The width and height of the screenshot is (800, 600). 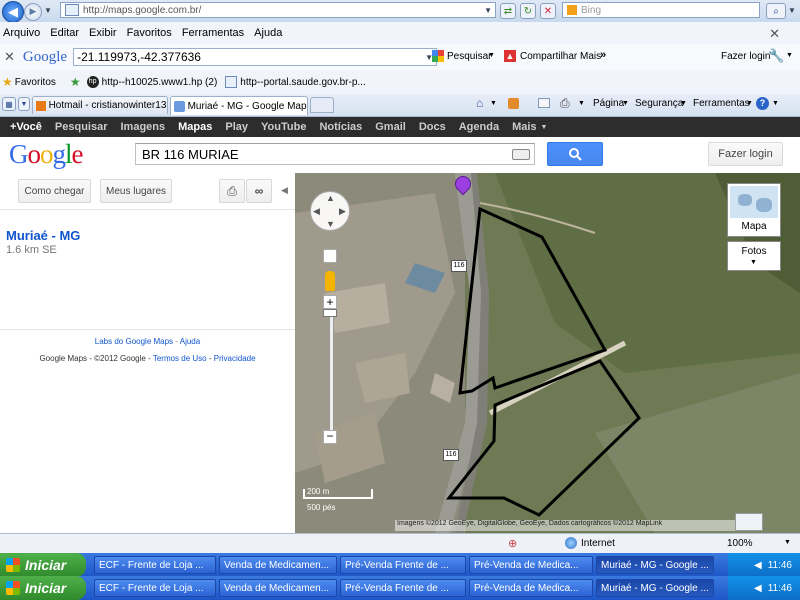 I want to click on menu-favoritos: Favoritos, so click(x=149, y=33).